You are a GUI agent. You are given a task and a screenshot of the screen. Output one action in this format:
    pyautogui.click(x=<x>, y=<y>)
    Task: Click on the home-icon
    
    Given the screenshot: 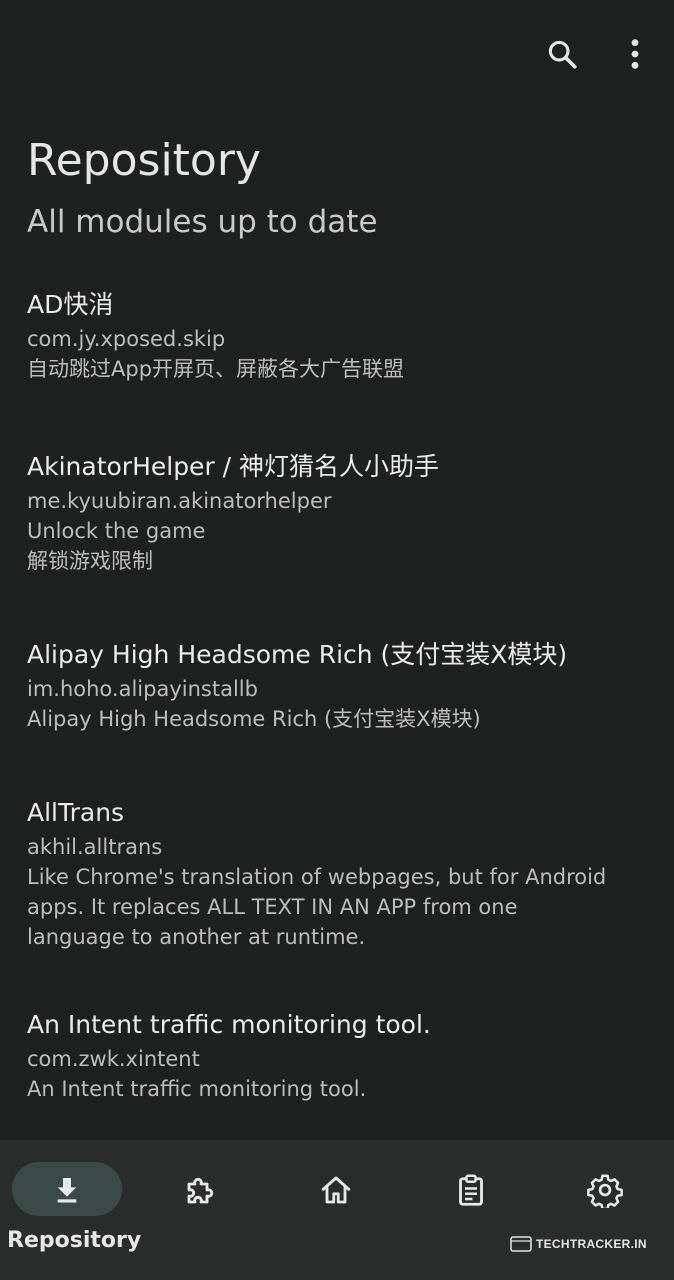 What is the action you would take?
    pyautogui.click(x=336, y=1190)
    